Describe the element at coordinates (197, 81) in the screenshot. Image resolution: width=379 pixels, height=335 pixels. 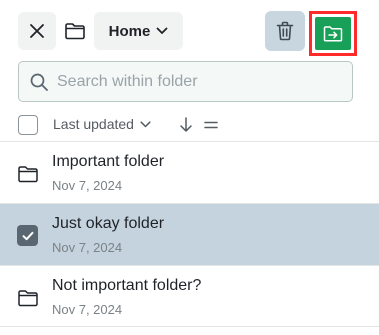
I see `search-input` at that location.